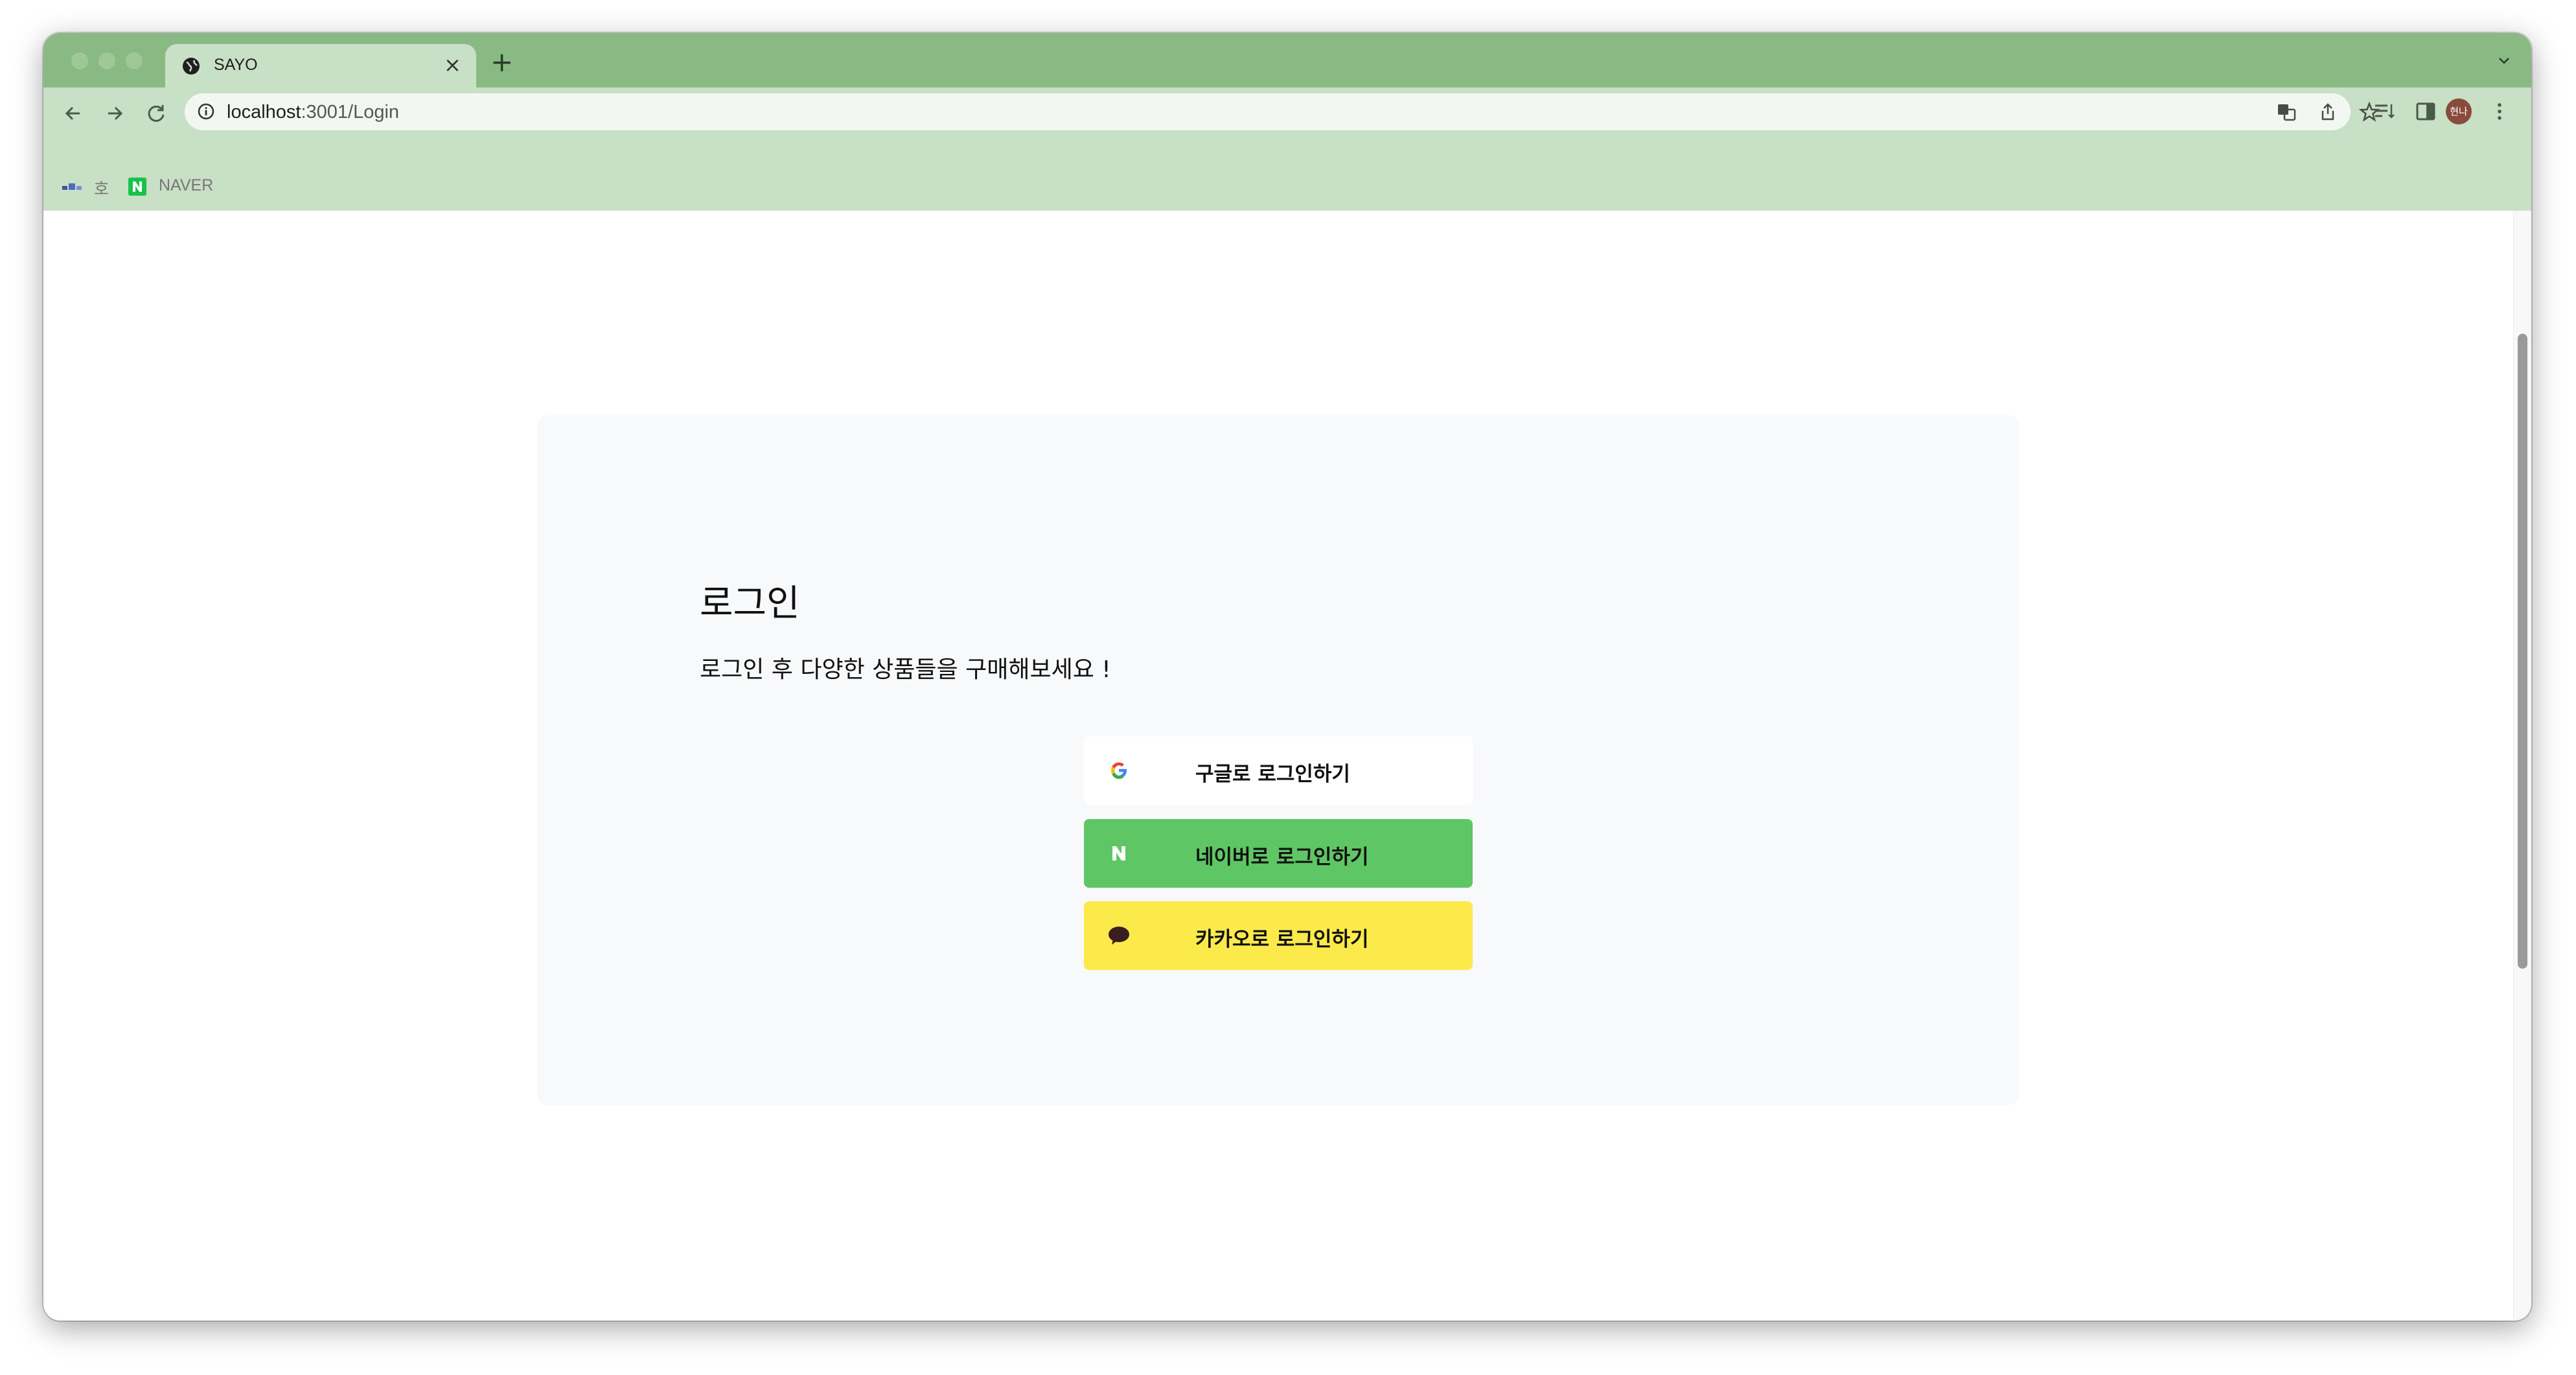 This screenshot has height=1375, width=2576. I want to click on browser-toolbar: localhost:3001/Login 현나 호 NAVER, so click(1287, 149).